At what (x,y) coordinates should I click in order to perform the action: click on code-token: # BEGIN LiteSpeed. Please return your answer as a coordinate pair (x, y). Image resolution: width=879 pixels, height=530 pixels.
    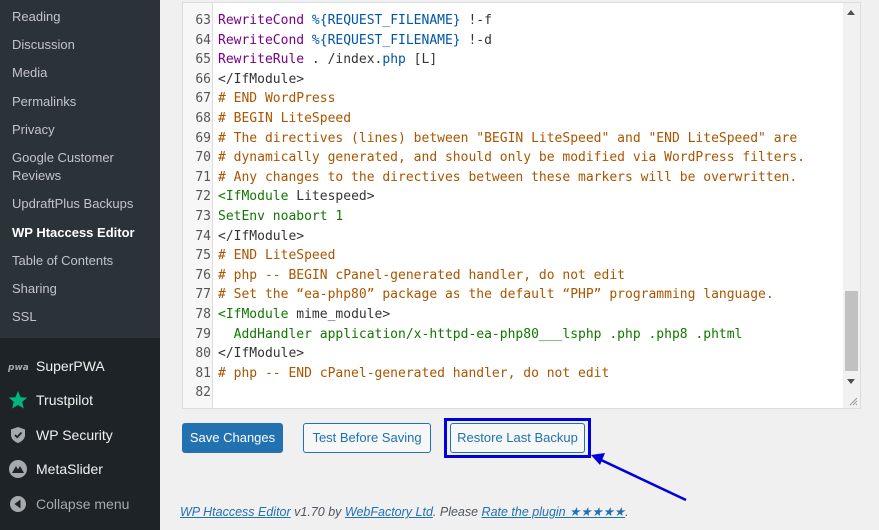
    Looking at the image, I should click on (285, 118).